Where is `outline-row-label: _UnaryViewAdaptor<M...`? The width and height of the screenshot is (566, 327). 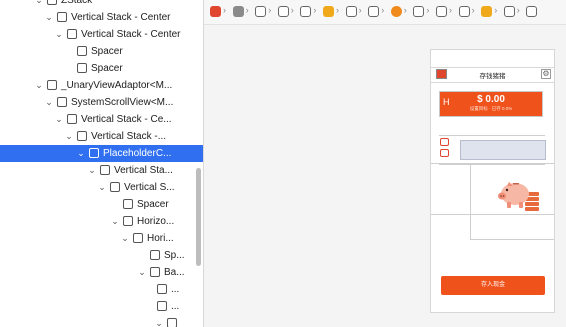
outline-row-label: _UnaryViewAdaptor<M... is located at coordinates (117, 85).